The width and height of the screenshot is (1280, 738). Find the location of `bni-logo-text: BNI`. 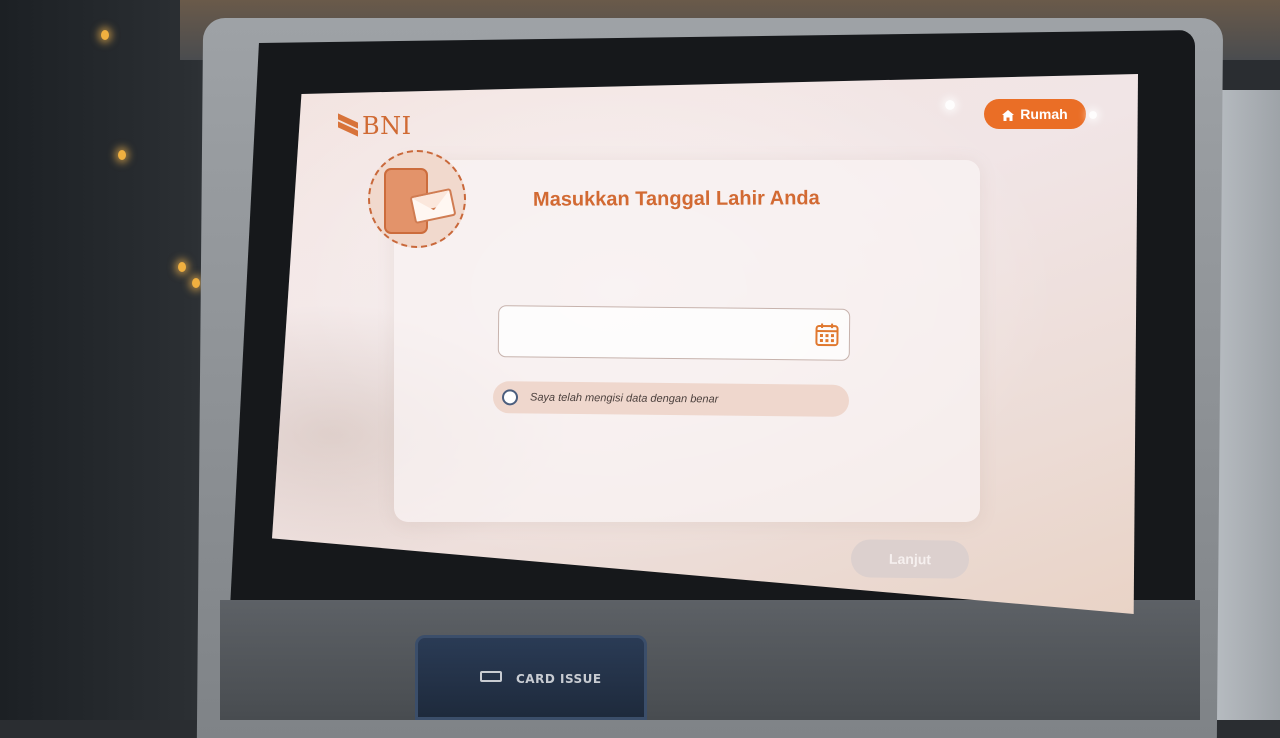

bni-logo-text: BNI is located at coordinates (387, 126).